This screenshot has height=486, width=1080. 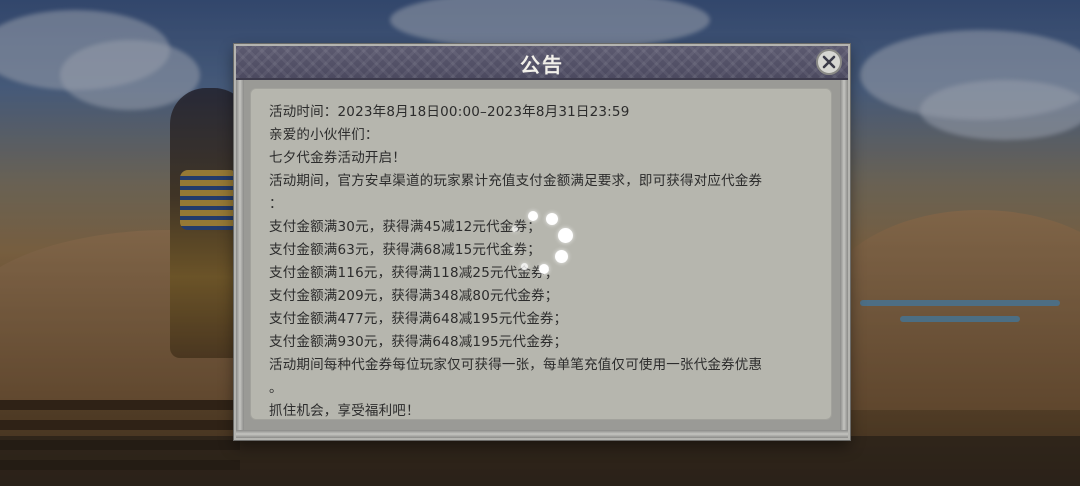 I want to click on notice-line: 七夕代金券活动开启！, so click(x=337, y=158).